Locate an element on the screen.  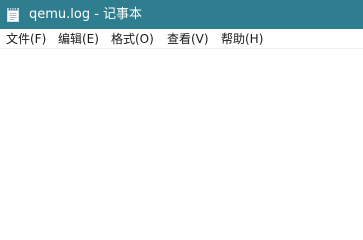
menu-file: 文件(F) is located at coordinates (26, 39).